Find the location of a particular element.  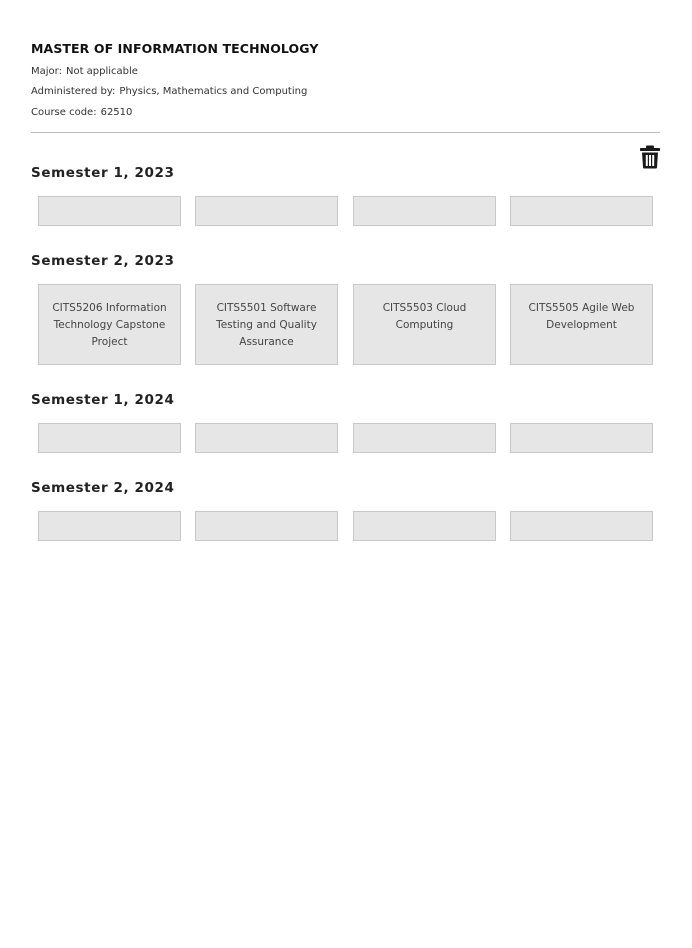

unit-card: CITS5503 Cloud Computing is located at coordinates (424, 324).